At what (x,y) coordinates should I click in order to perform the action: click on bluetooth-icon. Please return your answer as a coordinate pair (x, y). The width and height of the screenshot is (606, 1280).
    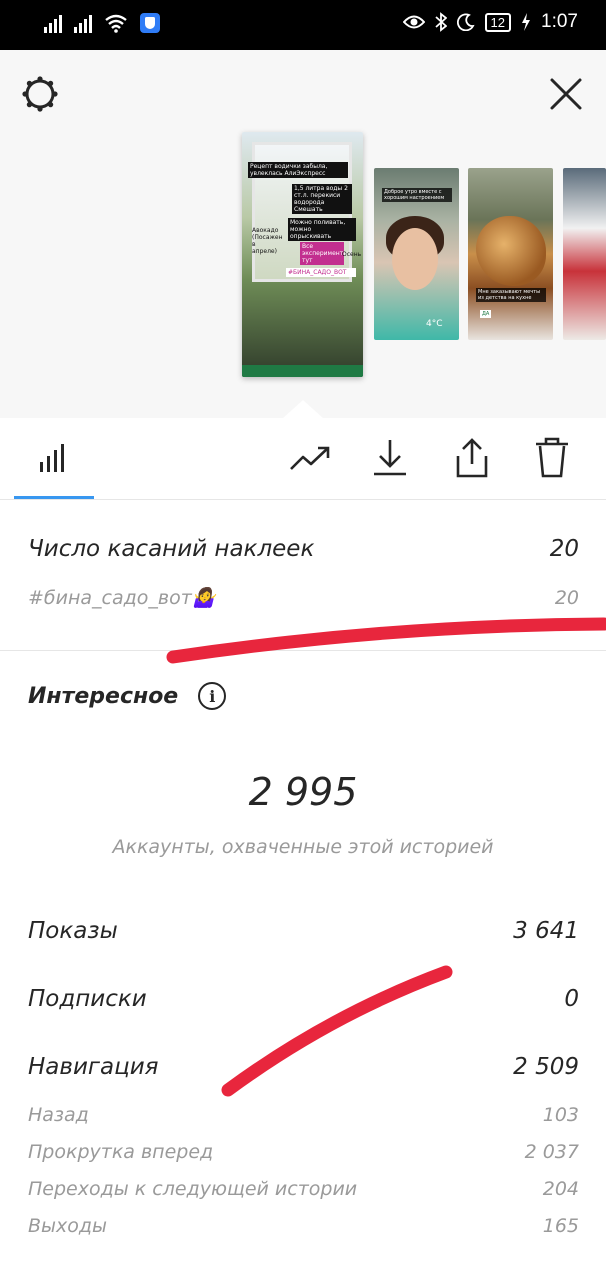
    Looking at the image, I should click on (440, 22).